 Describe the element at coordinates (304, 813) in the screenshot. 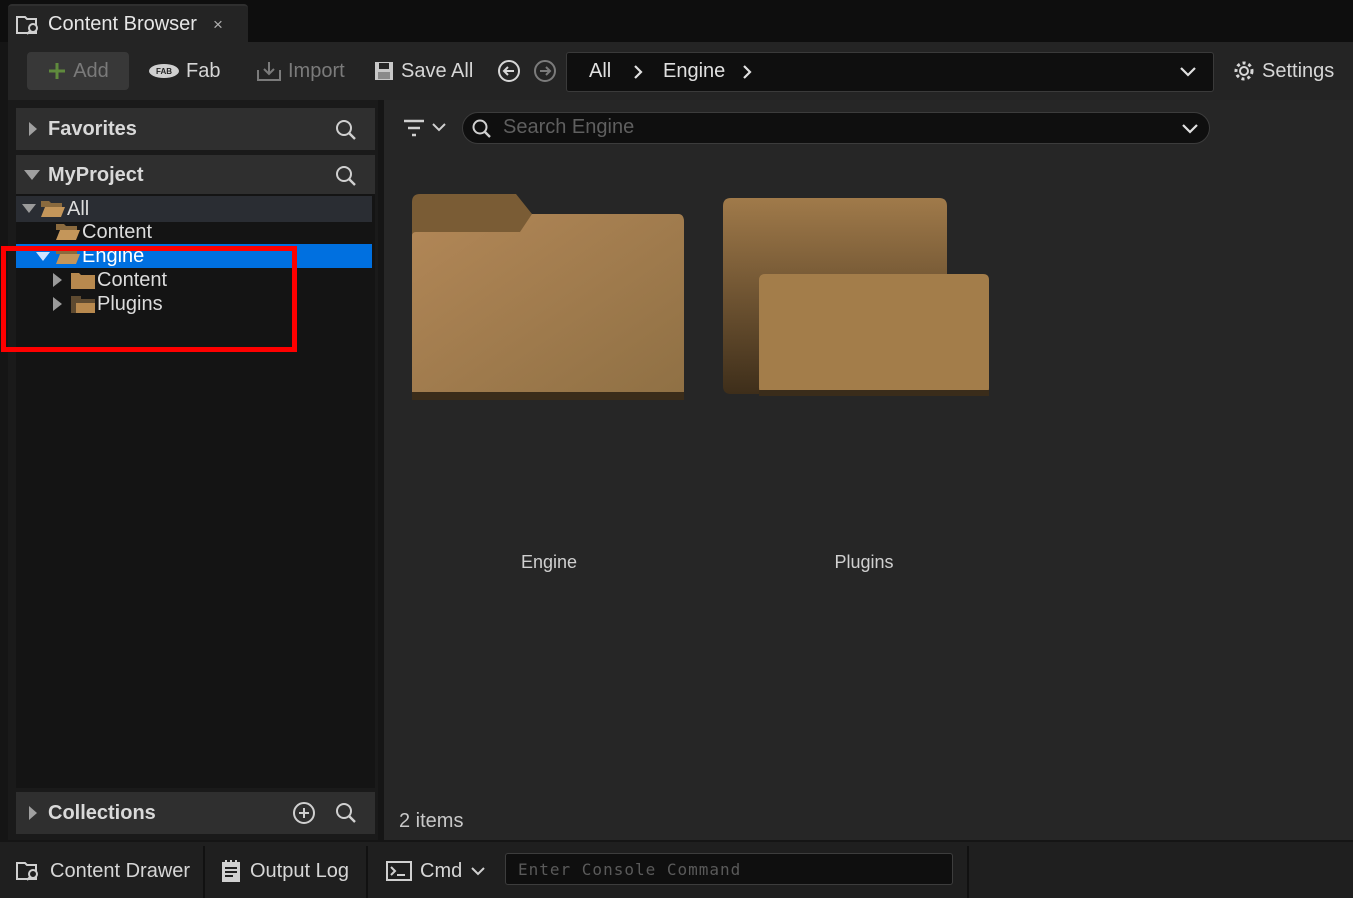

I see `add-circle-icon` at that location.